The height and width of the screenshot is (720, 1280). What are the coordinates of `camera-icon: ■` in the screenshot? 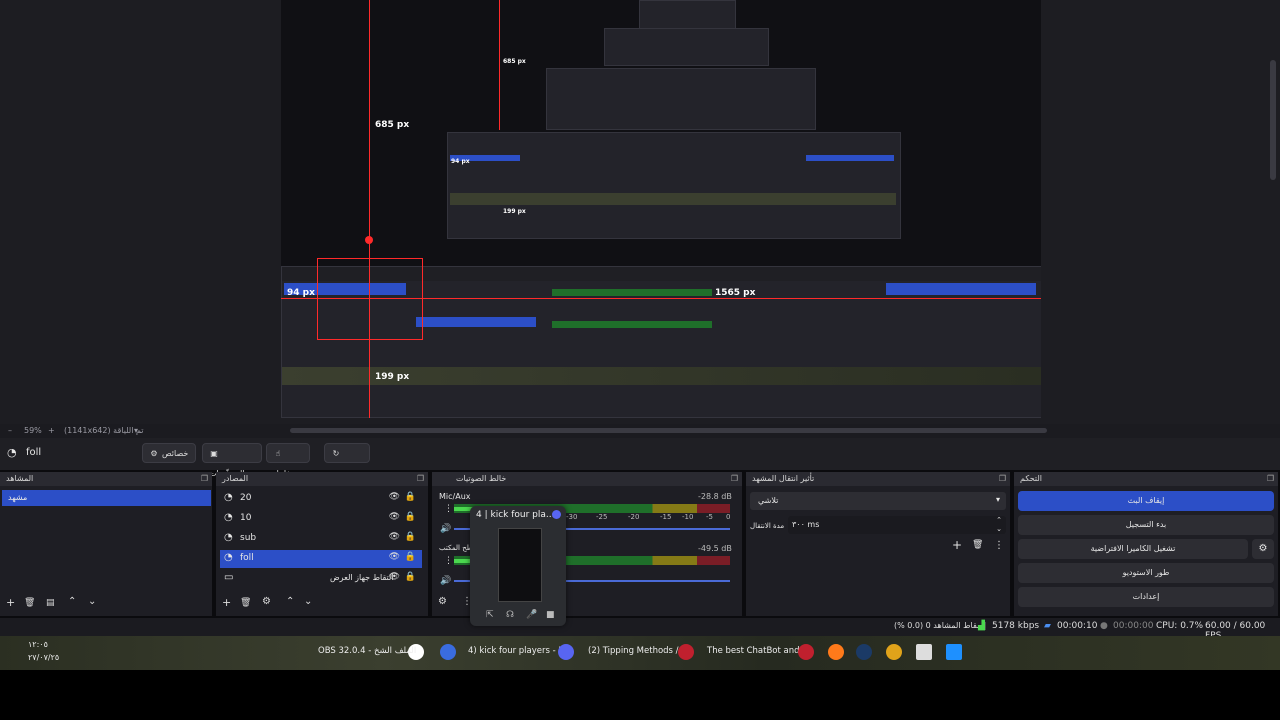 It's located at (550, 615).